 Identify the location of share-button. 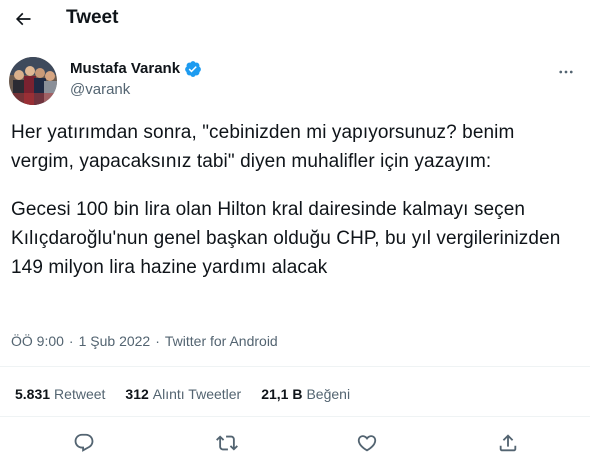
(508, 443).